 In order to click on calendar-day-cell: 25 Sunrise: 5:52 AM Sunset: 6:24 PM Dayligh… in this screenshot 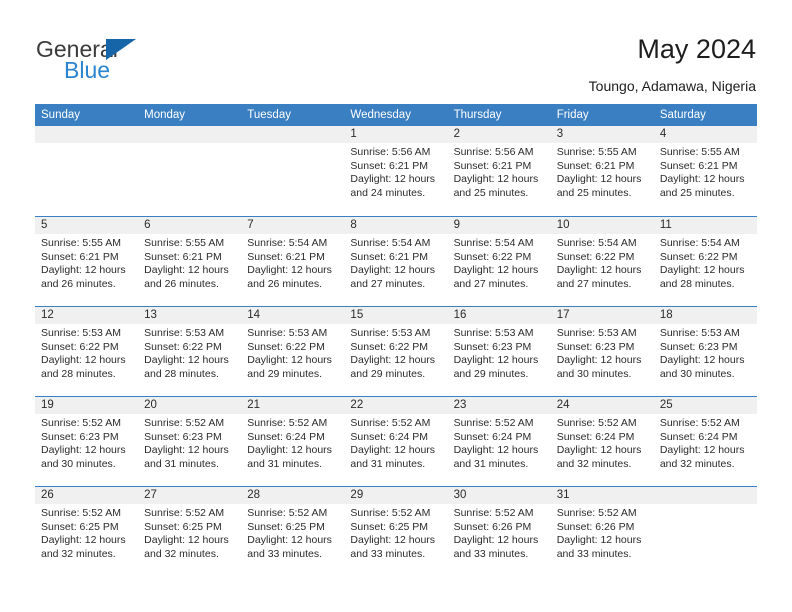, I will do `click(705, 442)`.